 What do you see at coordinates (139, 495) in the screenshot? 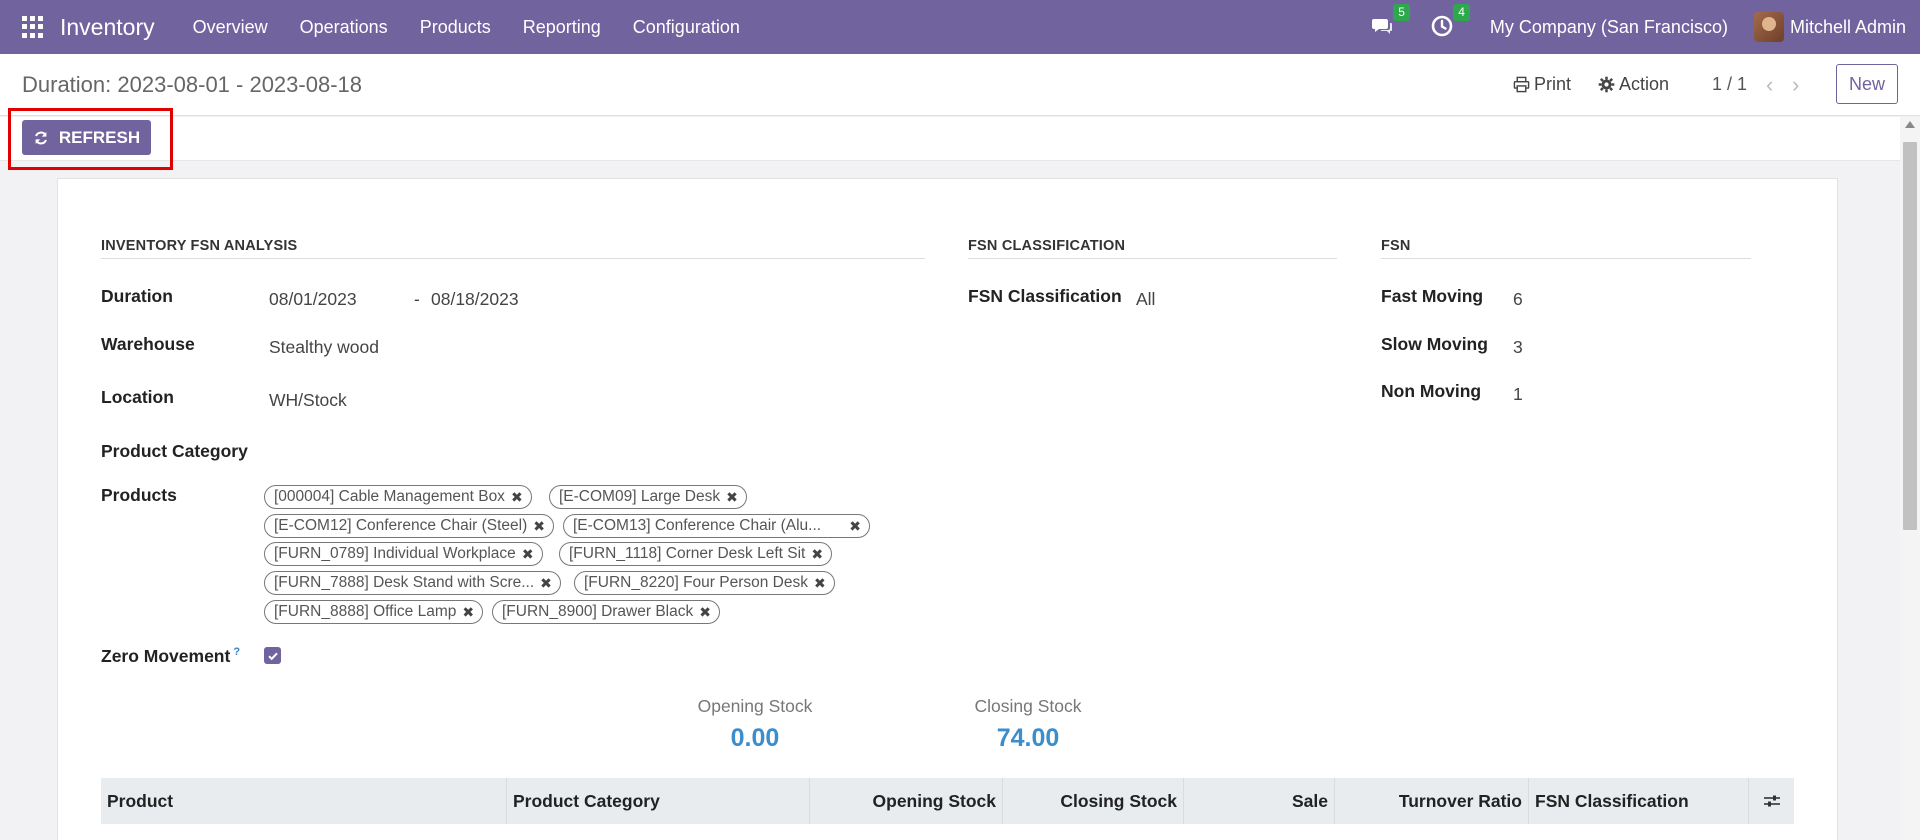
I see `products-label: Products` at bounding box center [139, 495].